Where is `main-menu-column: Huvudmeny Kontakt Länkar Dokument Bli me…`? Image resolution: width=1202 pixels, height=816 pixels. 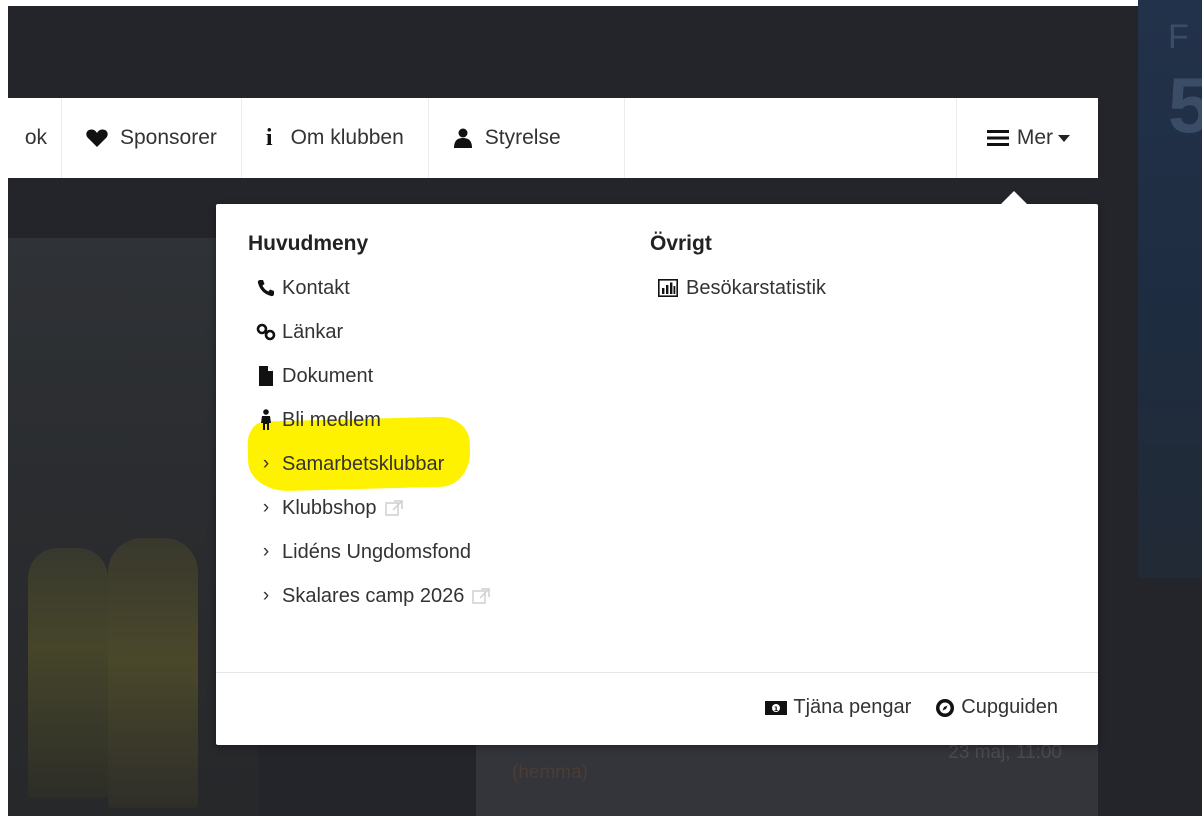 main-menu-column: Huvudmeny Kontakt Länkar Dokument Bli me… is located at coordinates (369, 425).